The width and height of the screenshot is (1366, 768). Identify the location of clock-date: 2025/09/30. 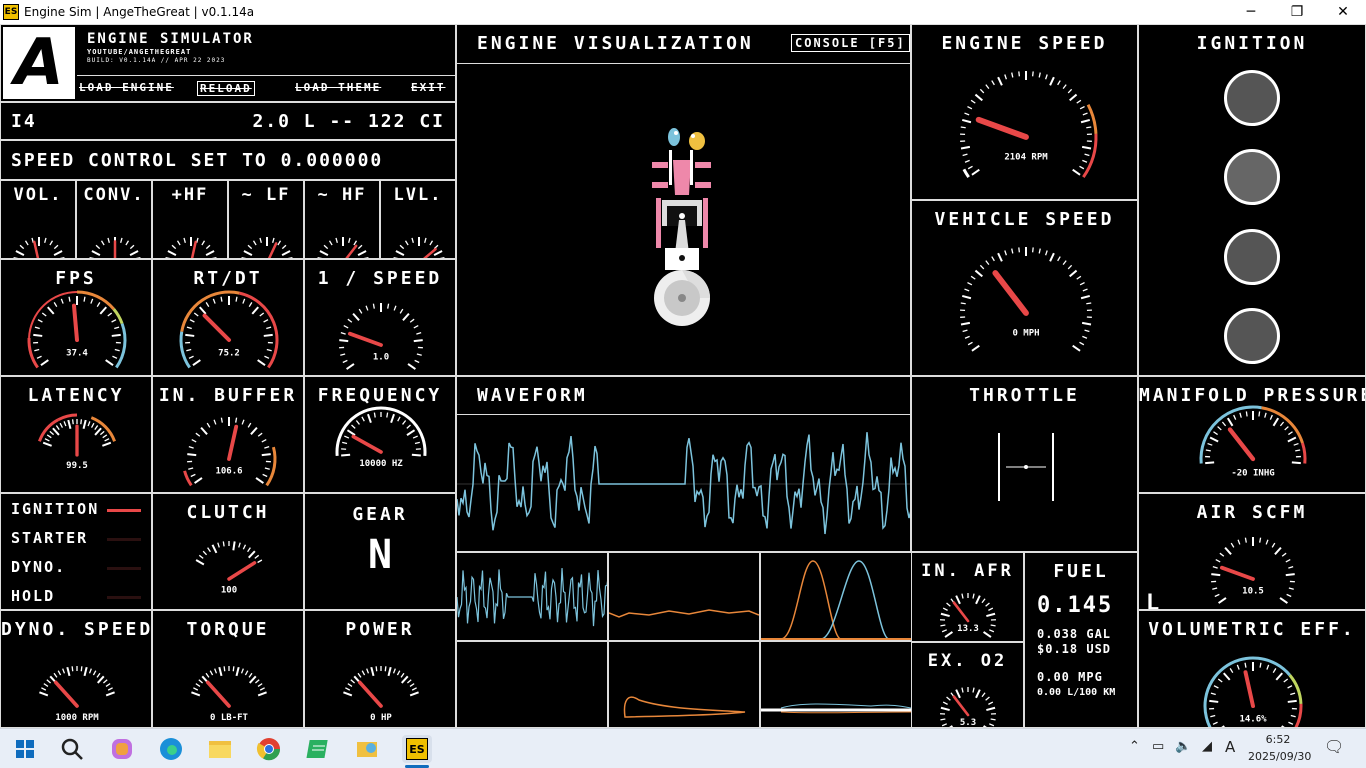
(1279, 756).